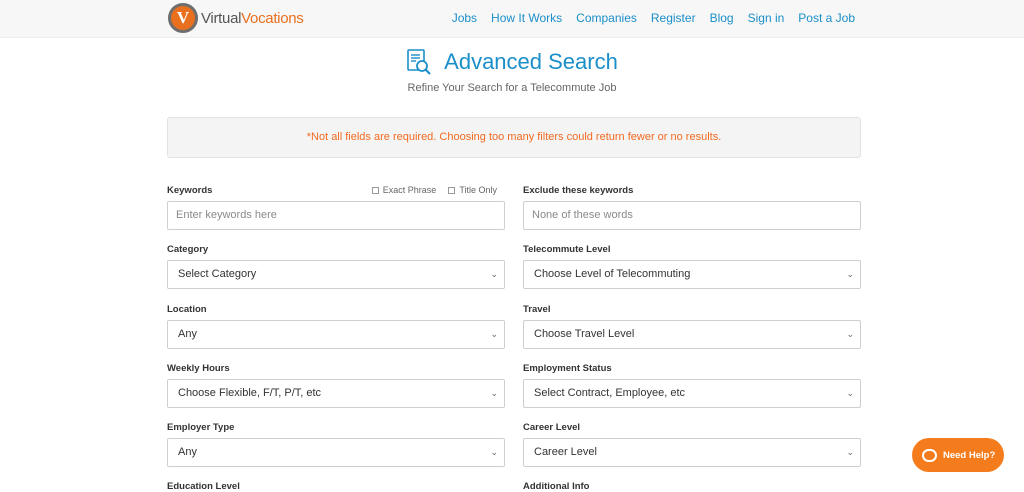  Describe the element at coordinates (403, 190) in the screenshot. I see `exact-phrase-option: Exact Phrase` at that location.